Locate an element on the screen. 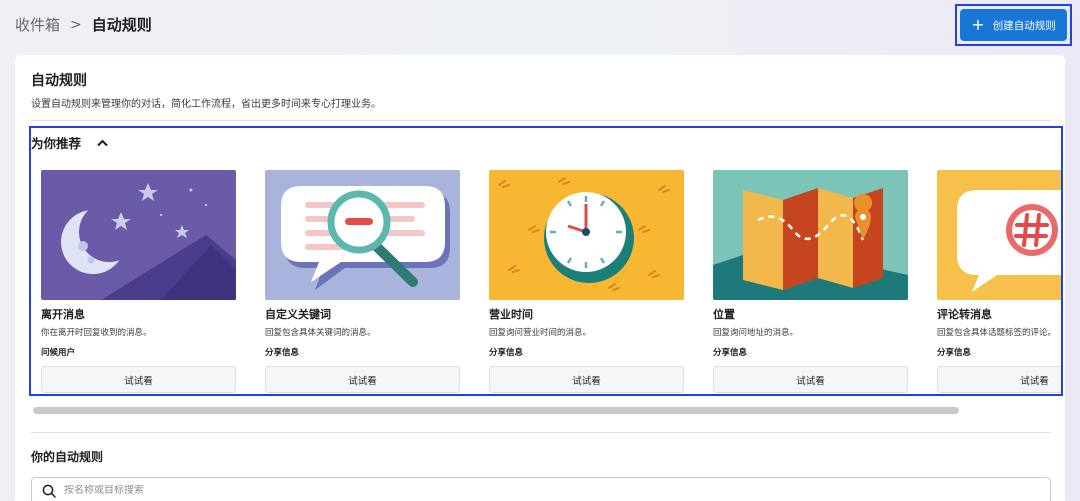 The image size is (1080, 501). tile-location: 位置 回复询问地址的消息。 分享信息 试试看 is located at coordinates (810, 281).